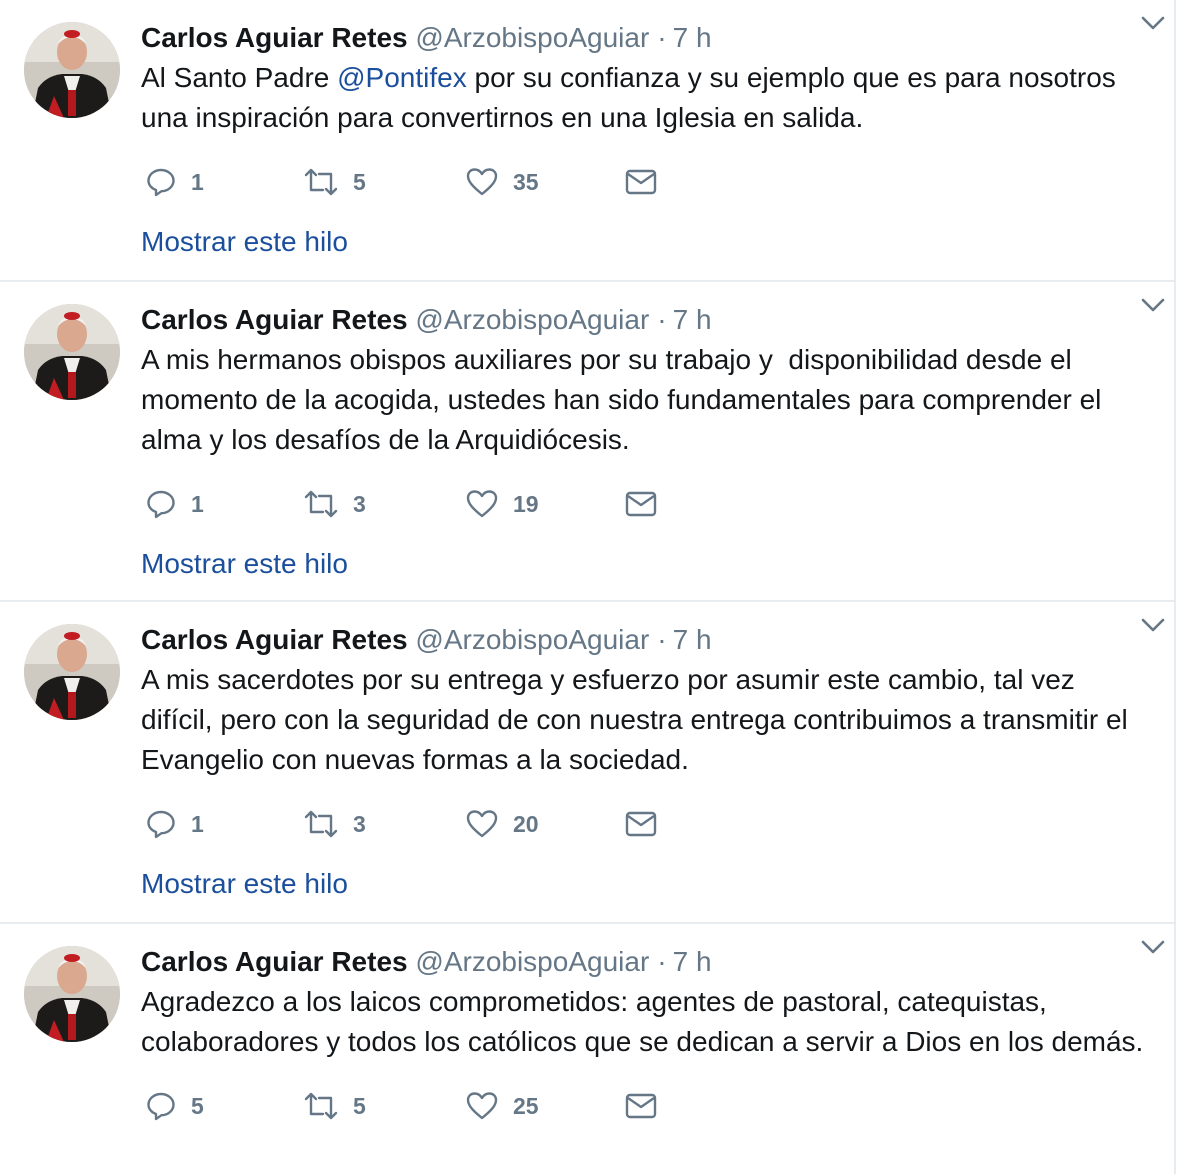 This screenshot has height=1174, width=1178. Describe the element at coordinates (502, 504) in the screenshot. I see `like-button: 19` at that location.